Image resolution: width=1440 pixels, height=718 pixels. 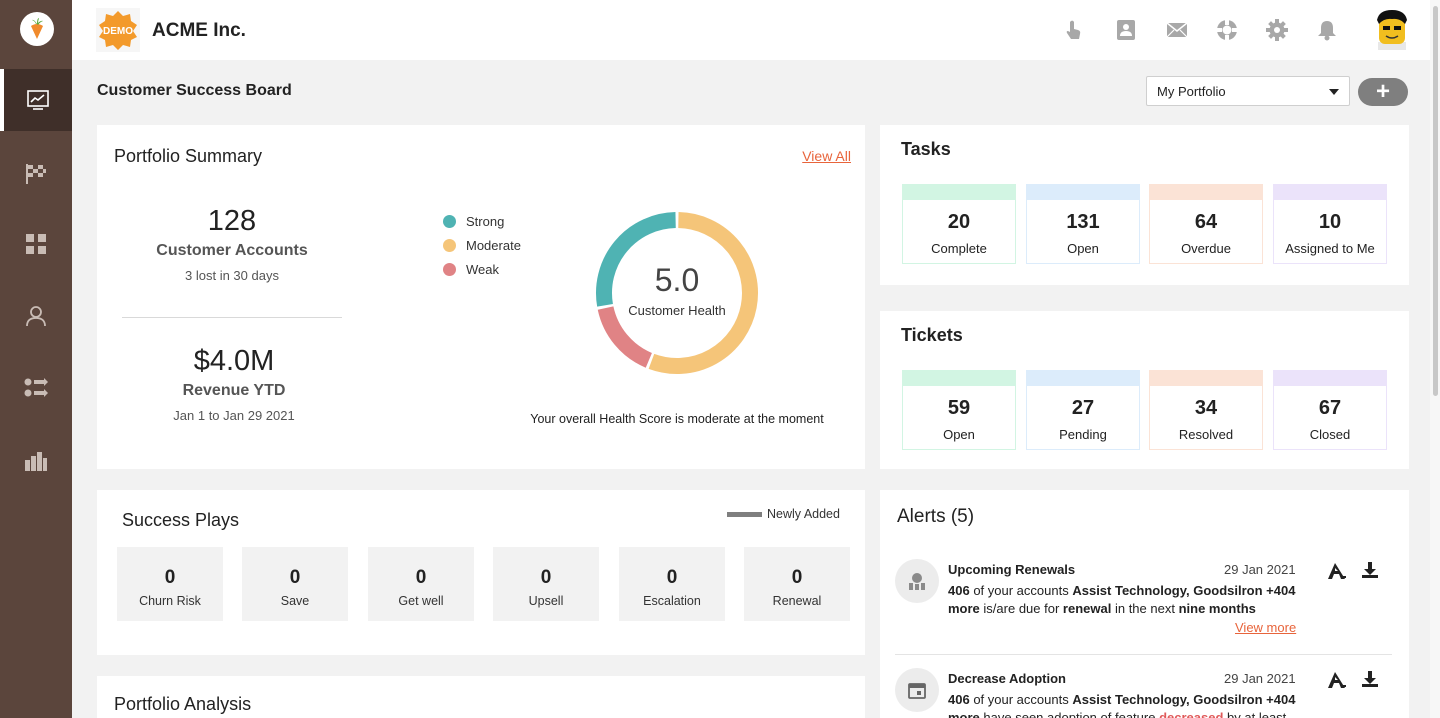 I want to click on customer-accounts-label: Customer Accounts, so click(x=232, y=250).